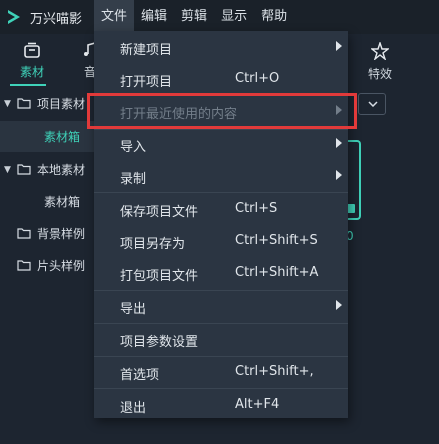 Image resolution: width=439 pixels, height=444 pixels. What do you see at coordinates (179, 114) in the screenshot?
I see `menu-item-label: 打开最近使用的内容` at bounding box center [179, 114].